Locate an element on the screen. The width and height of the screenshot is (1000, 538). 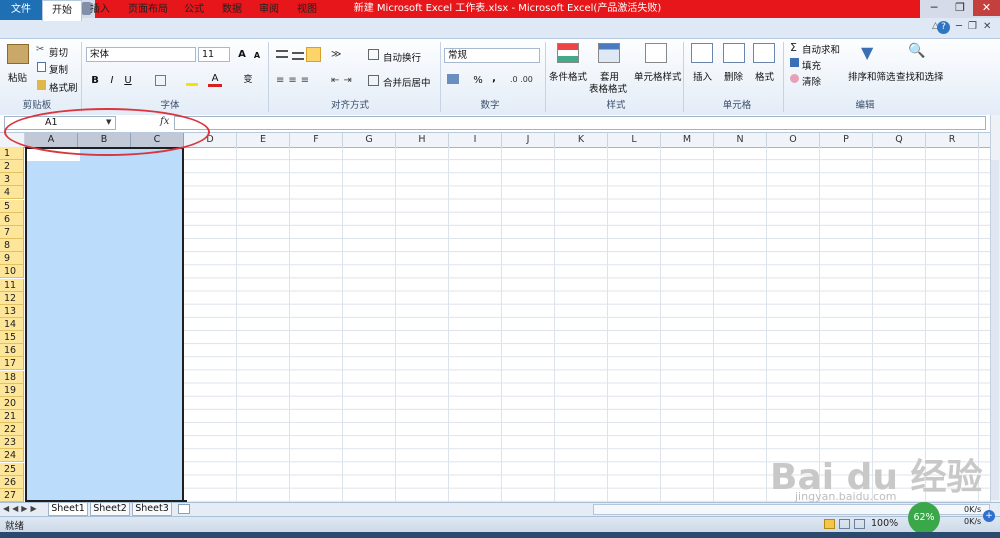
row-header: 13 is located at coordinates (12, 311).